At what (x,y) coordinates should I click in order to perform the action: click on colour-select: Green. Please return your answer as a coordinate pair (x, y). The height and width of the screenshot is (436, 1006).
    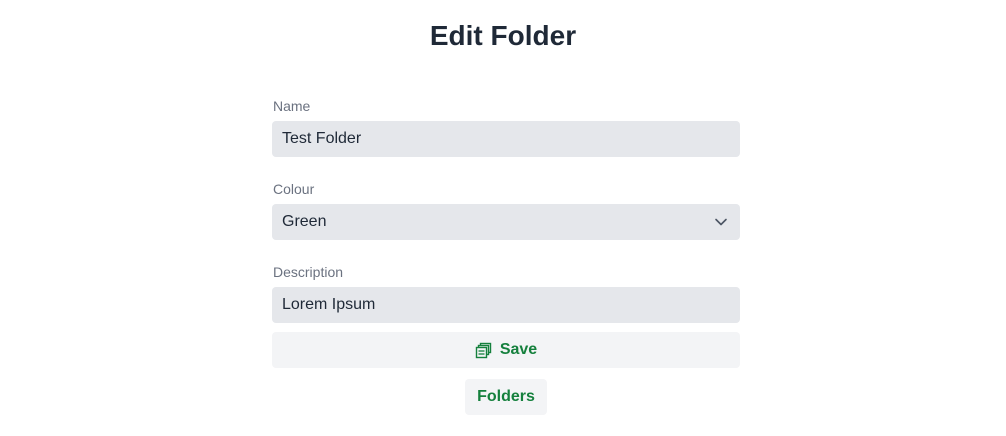
    Looking at the image, I should click on (506, 222).